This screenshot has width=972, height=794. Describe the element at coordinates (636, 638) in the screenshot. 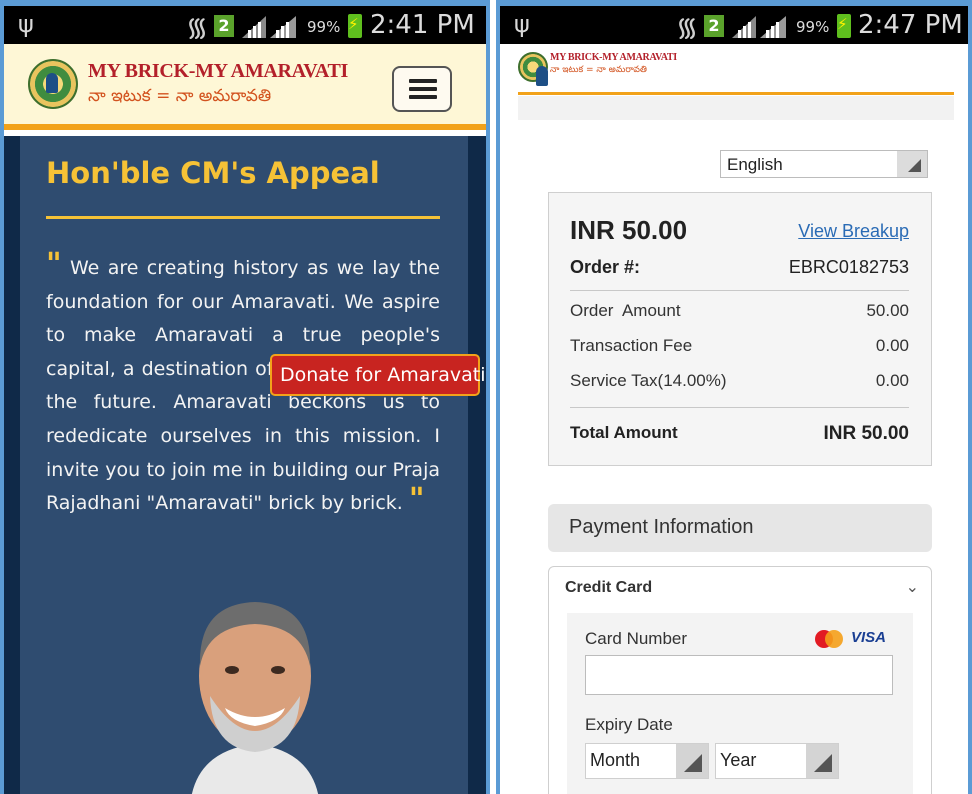

I see `card-number-label: Card Number` at that location.